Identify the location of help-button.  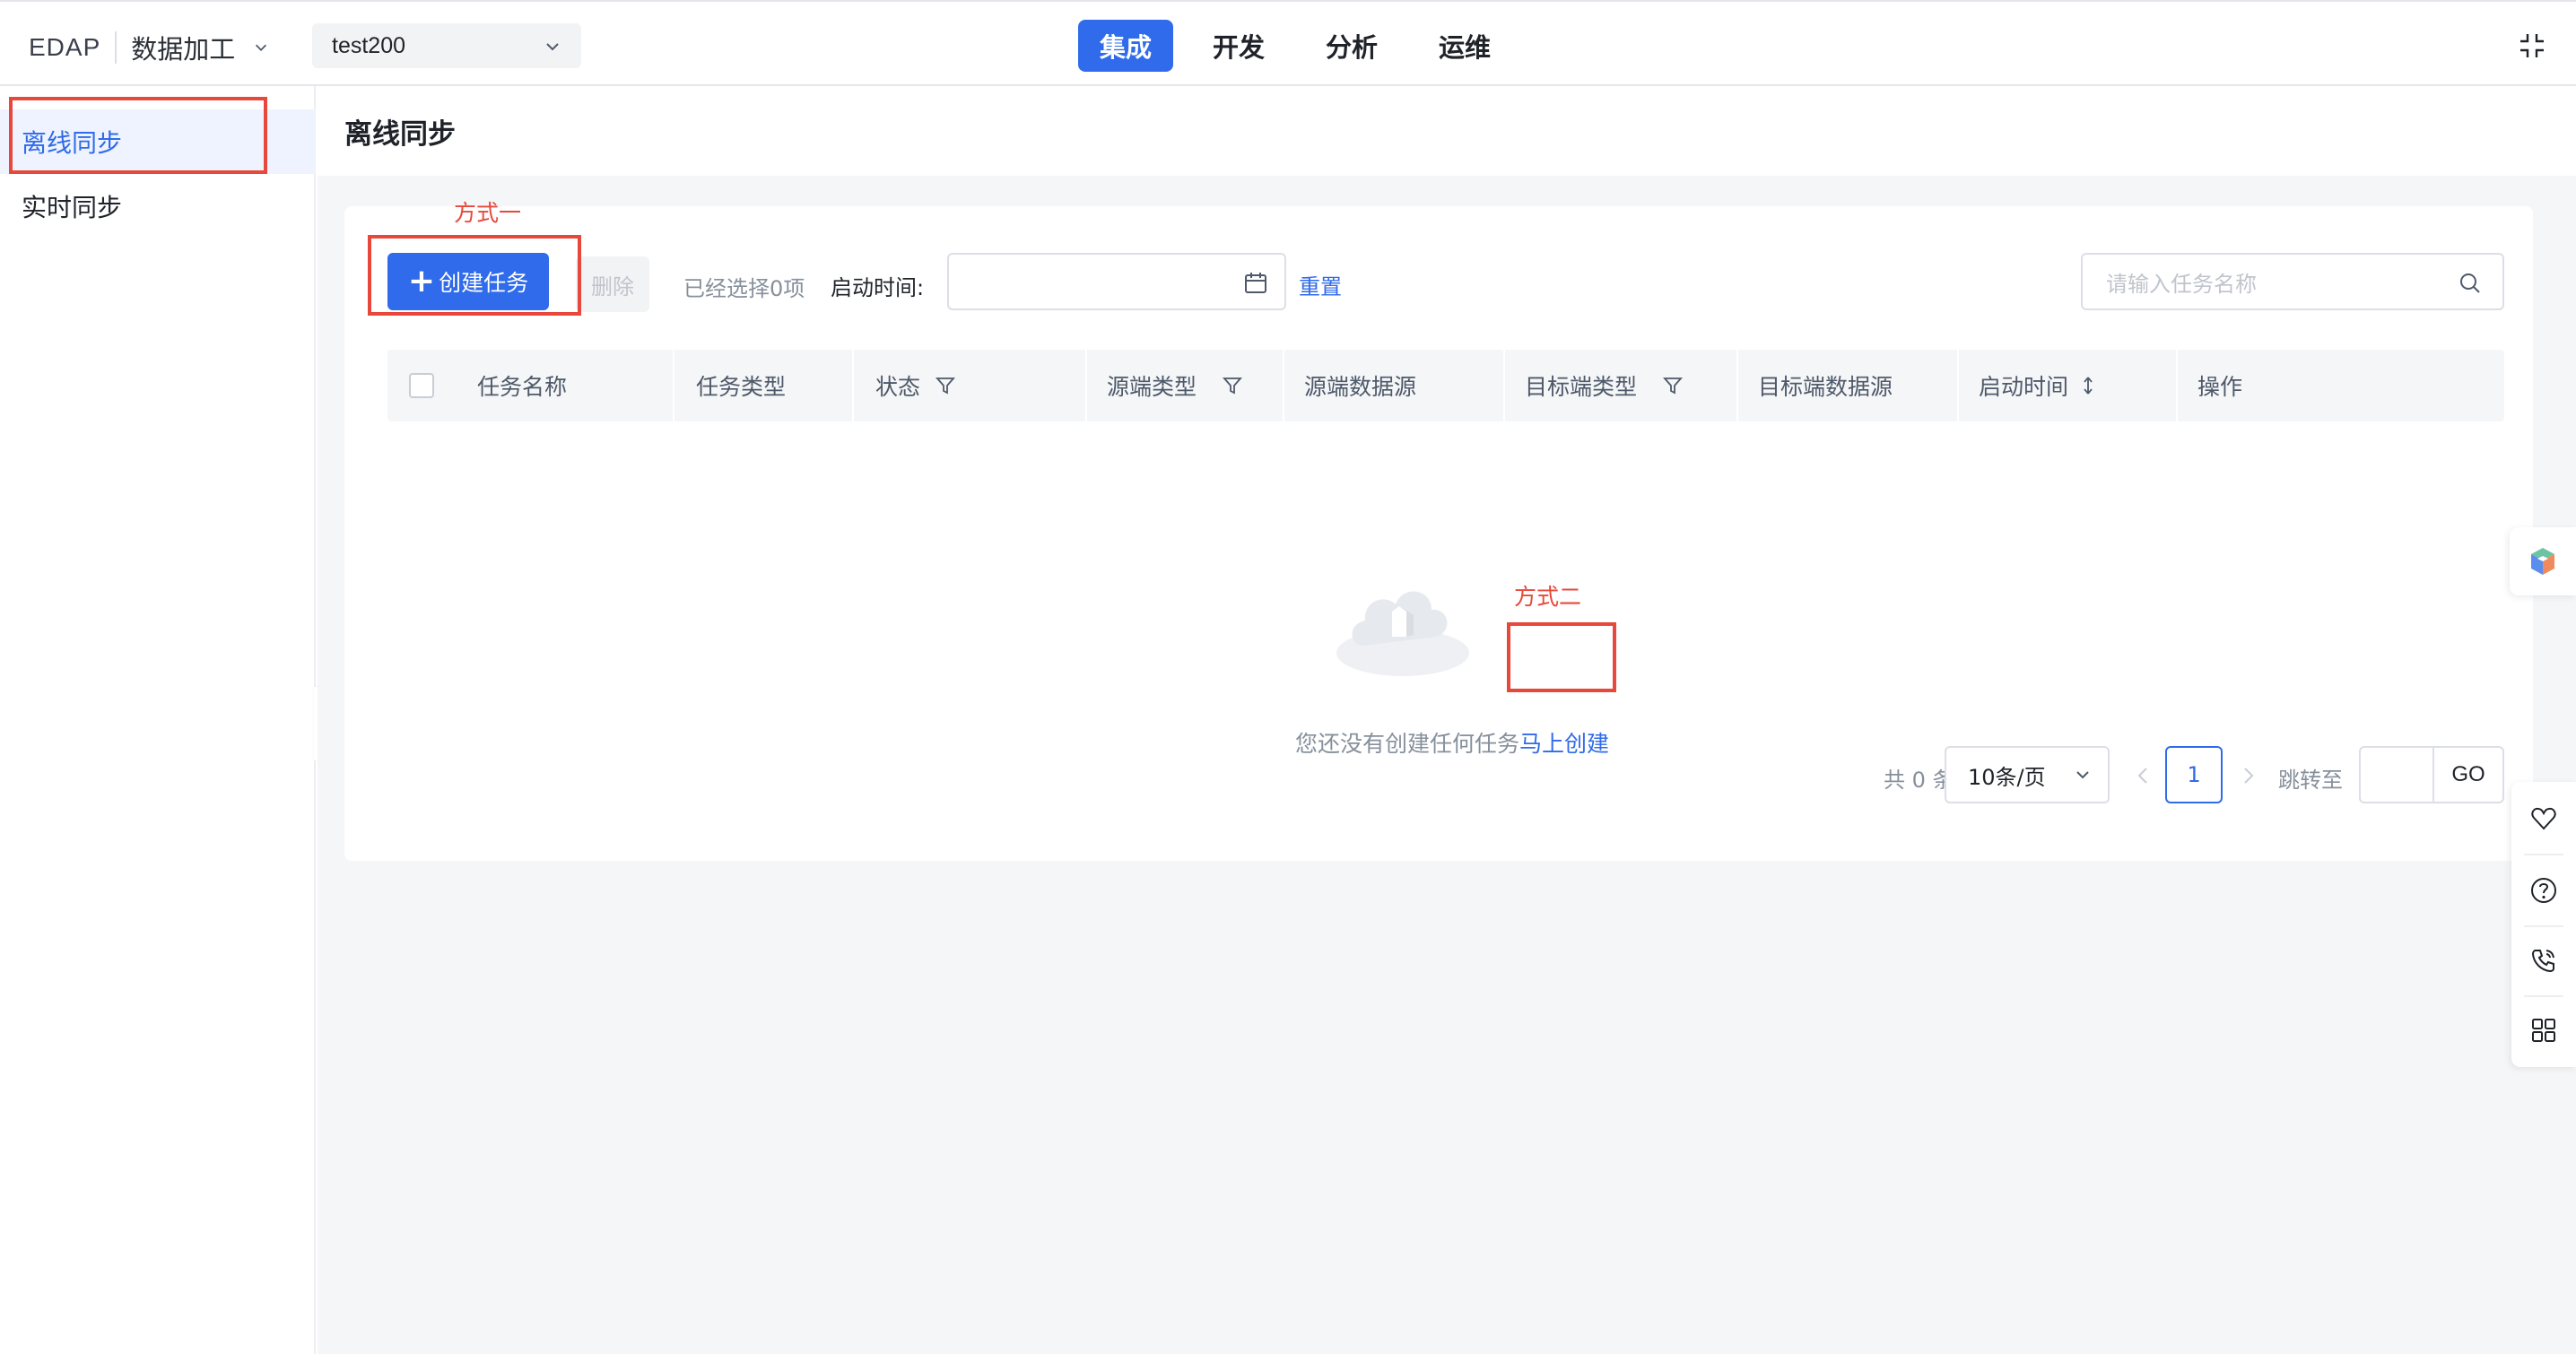
(2543, 890).